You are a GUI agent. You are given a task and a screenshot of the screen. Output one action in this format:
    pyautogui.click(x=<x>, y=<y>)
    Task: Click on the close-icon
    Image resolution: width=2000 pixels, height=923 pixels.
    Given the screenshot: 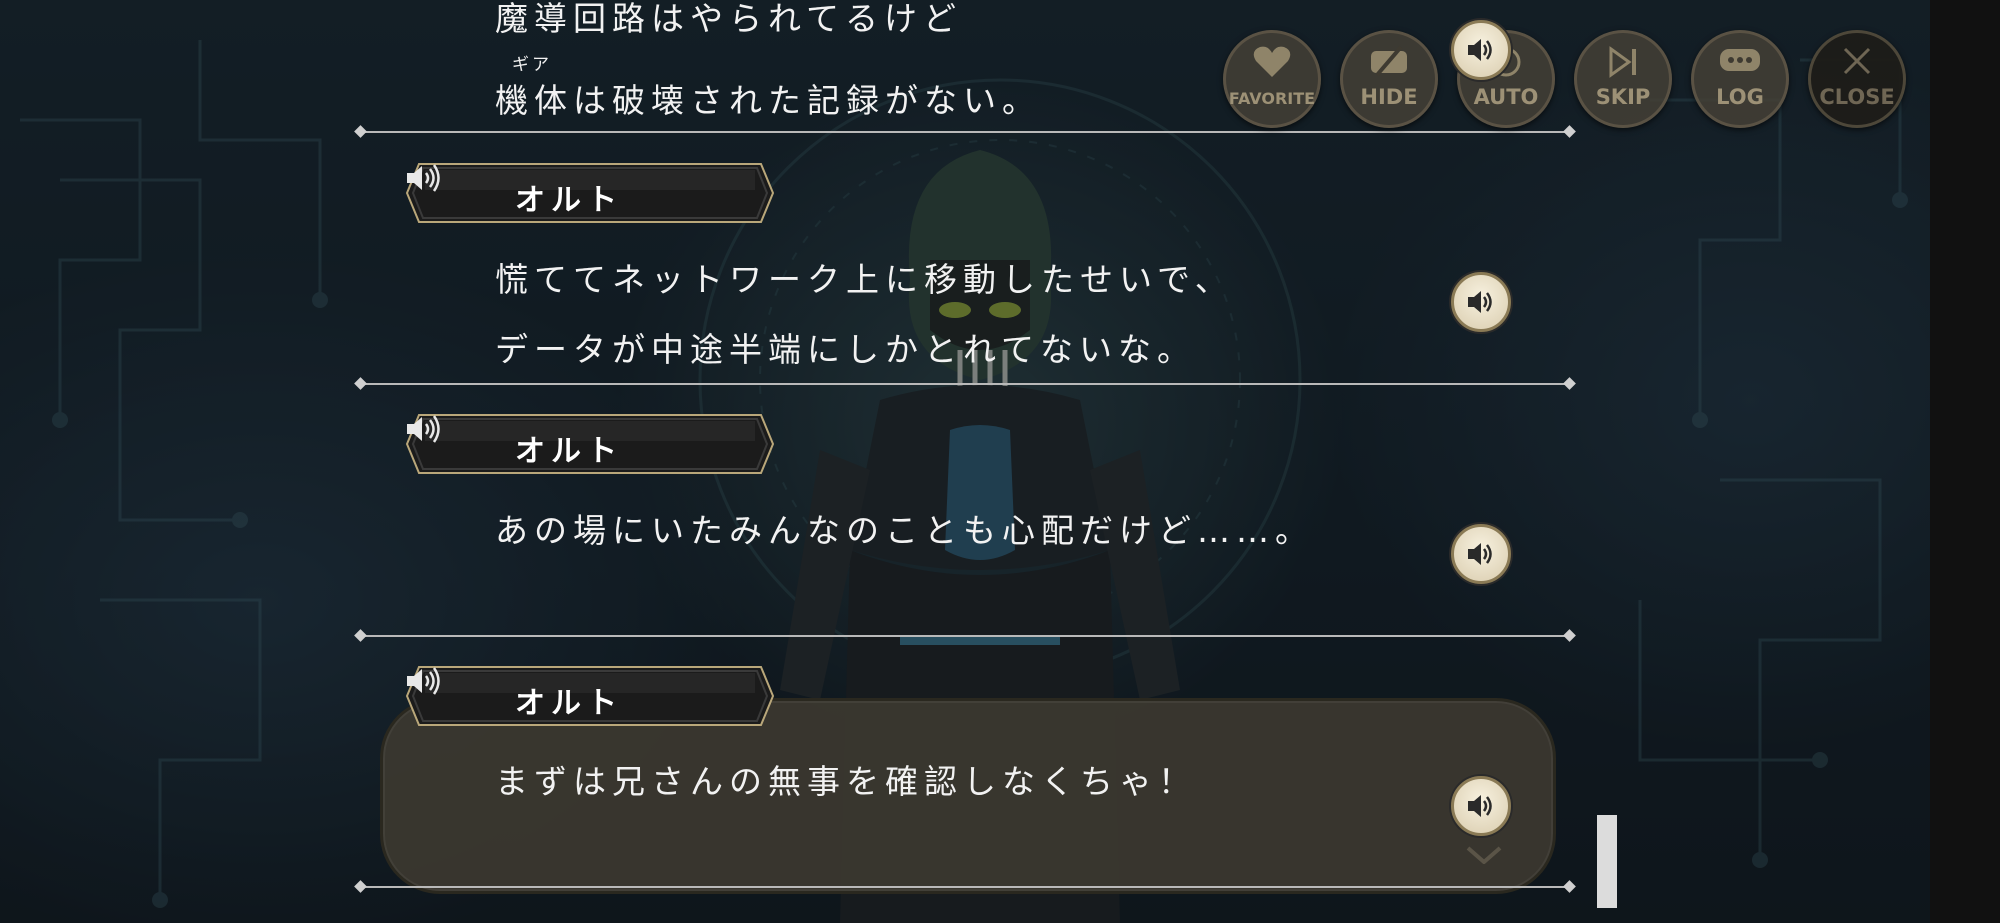 What is the action you would take?
    pyautogui.click(x=1857, y=61)
    